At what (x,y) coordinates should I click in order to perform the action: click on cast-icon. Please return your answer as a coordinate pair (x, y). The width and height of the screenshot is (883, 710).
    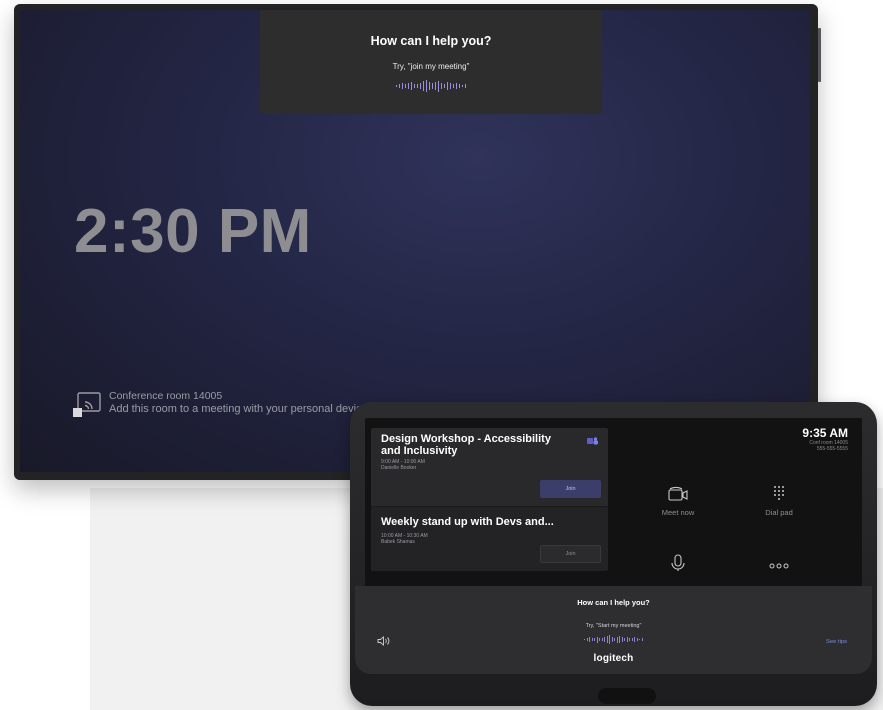
    Looking at the image, I should click on (87, 404).